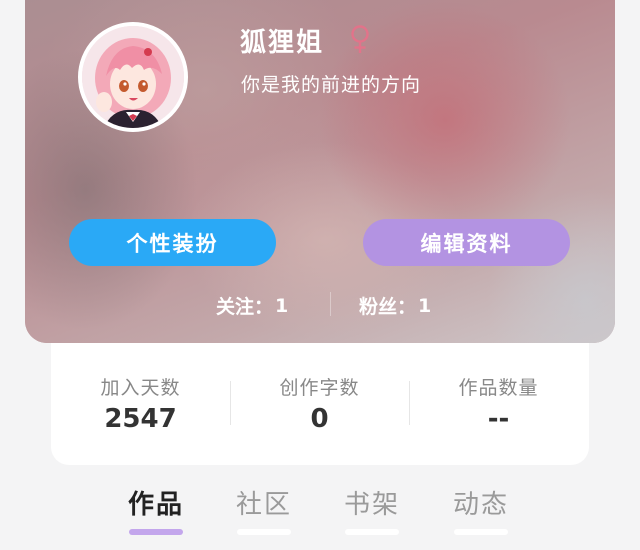  What do you see at coordinates (320, 305) in the screenshot?
I see `follow-stats: 关注： 1 粉丝： 1` at bounding box center [320, 305].